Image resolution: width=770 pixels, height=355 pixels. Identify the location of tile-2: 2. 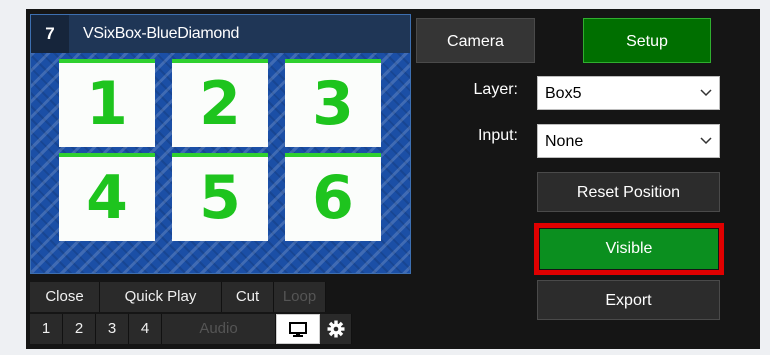
(220, 103).